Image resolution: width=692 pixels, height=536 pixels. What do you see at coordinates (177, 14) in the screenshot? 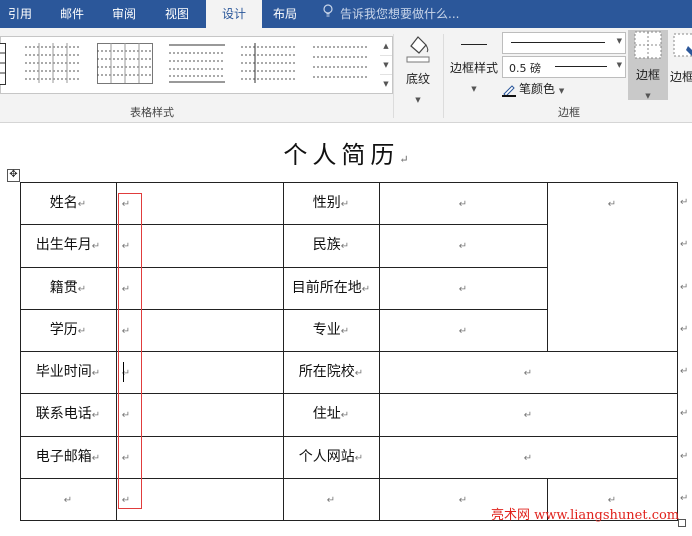
I see `tab-view: 视图` at bounding box center [177, 14].